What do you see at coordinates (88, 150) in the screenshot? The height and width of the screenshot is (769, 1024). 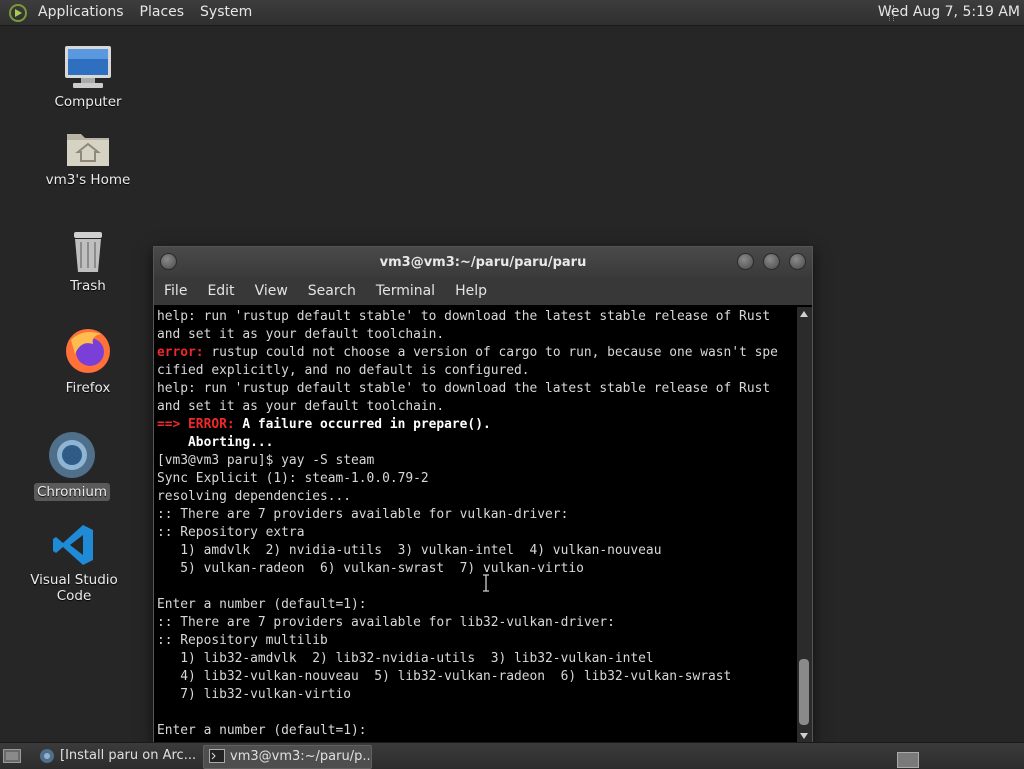 I see `home-folder-icon` at bounding box center [88, 150].